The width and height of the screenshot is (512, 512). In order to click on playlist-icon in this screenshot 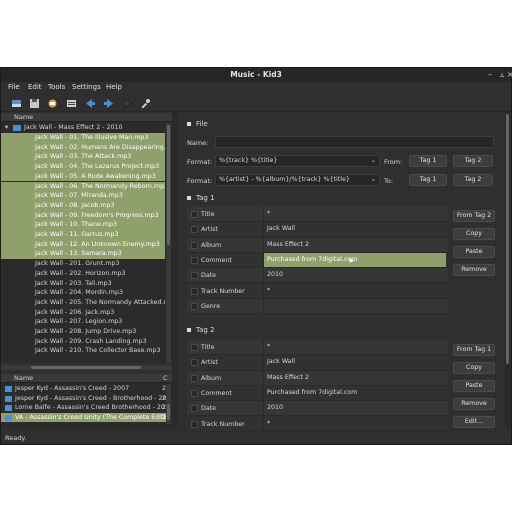, I will do `click(71, 103)`.